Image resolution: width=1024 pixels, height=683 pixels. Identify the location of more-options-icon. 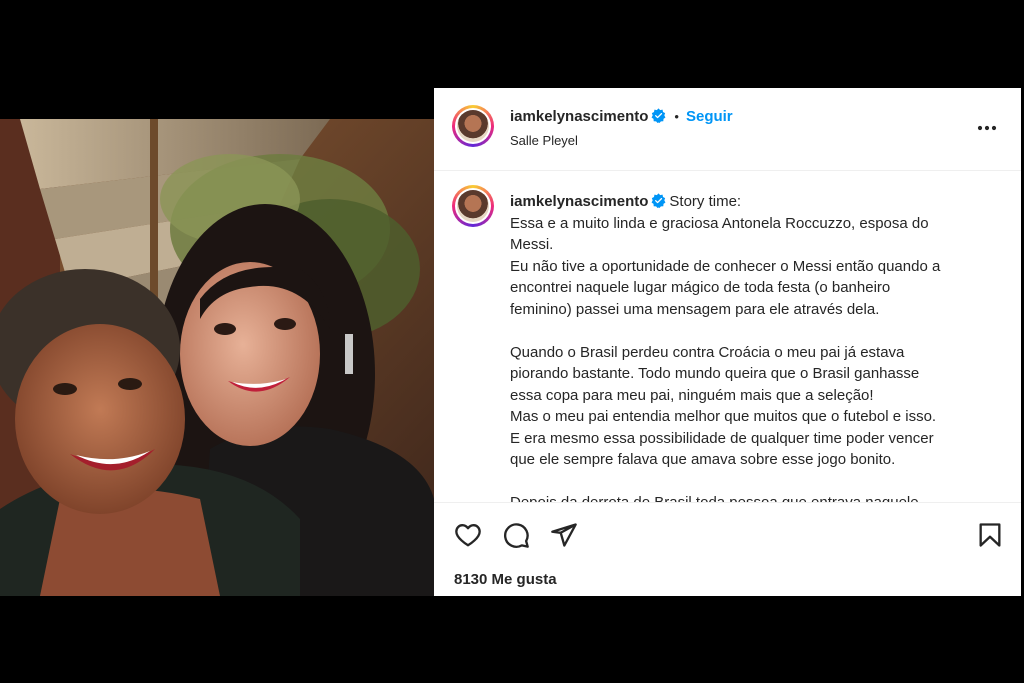
(987, 128).